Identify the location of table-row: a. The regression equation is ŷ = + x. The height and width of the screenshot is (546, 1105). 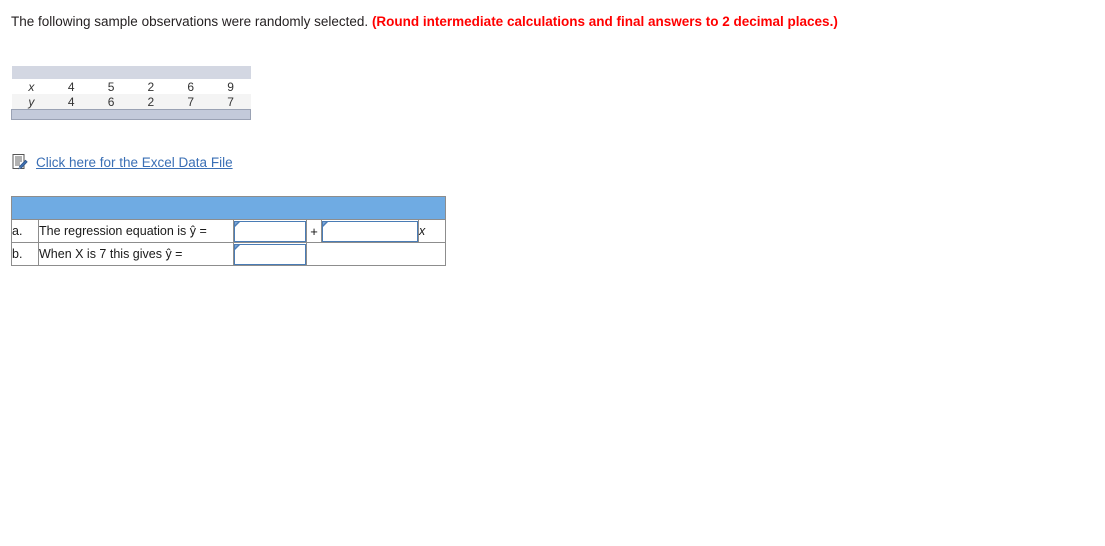
(228, 231).